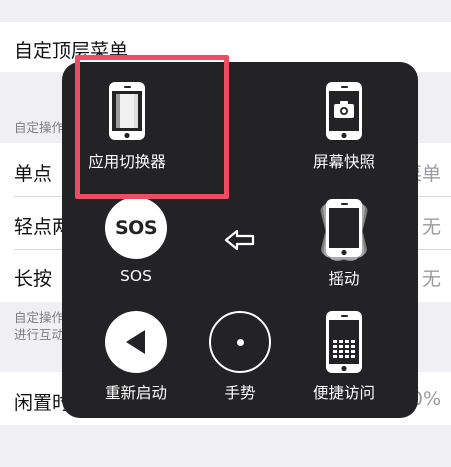  I want to click on menu-item-label: 摇动, so click(344, 279).